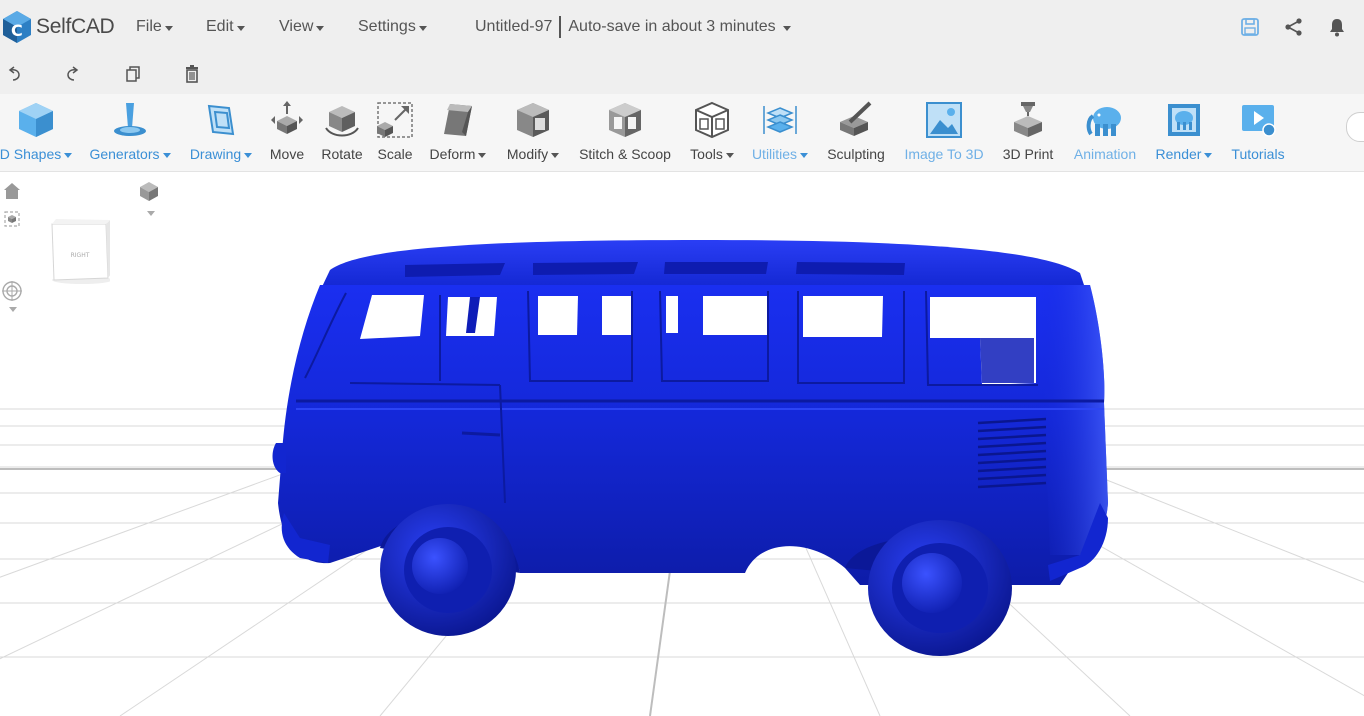  I want to click on tool-rotate: Rotate, so click(342, 133).